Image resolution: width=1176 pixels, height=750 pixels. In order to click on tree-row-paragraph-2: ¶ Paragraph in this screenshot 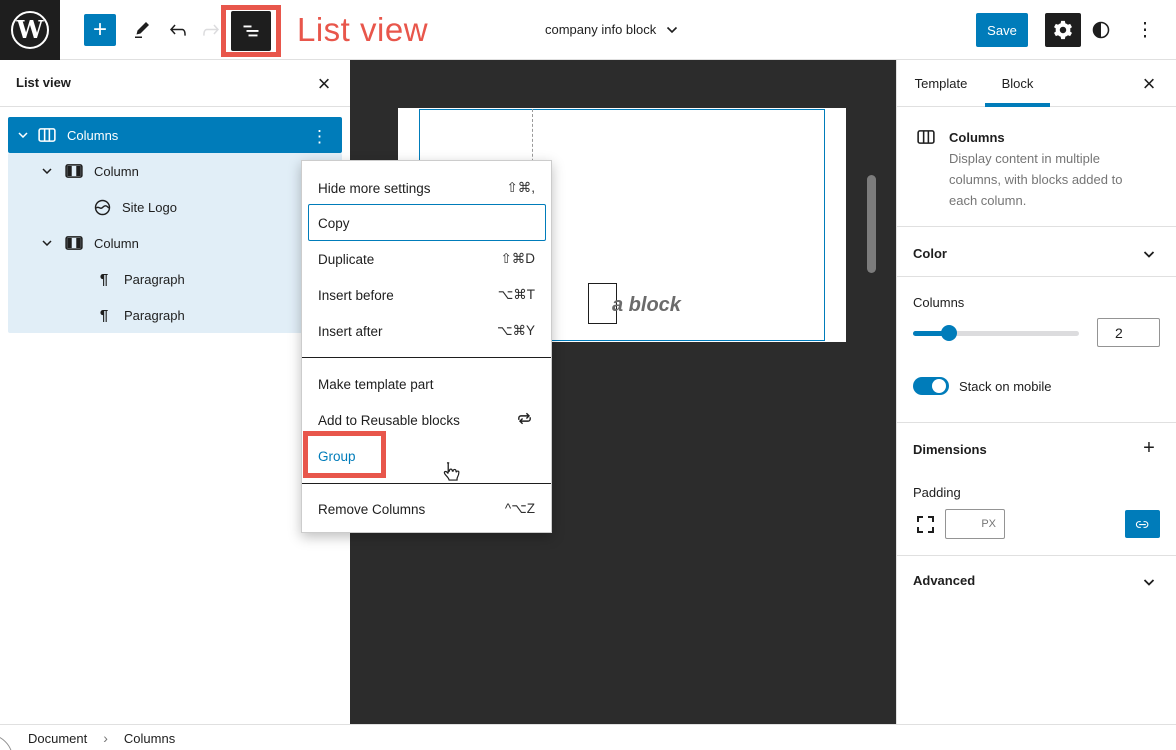, I will do `click(175, 315)`.